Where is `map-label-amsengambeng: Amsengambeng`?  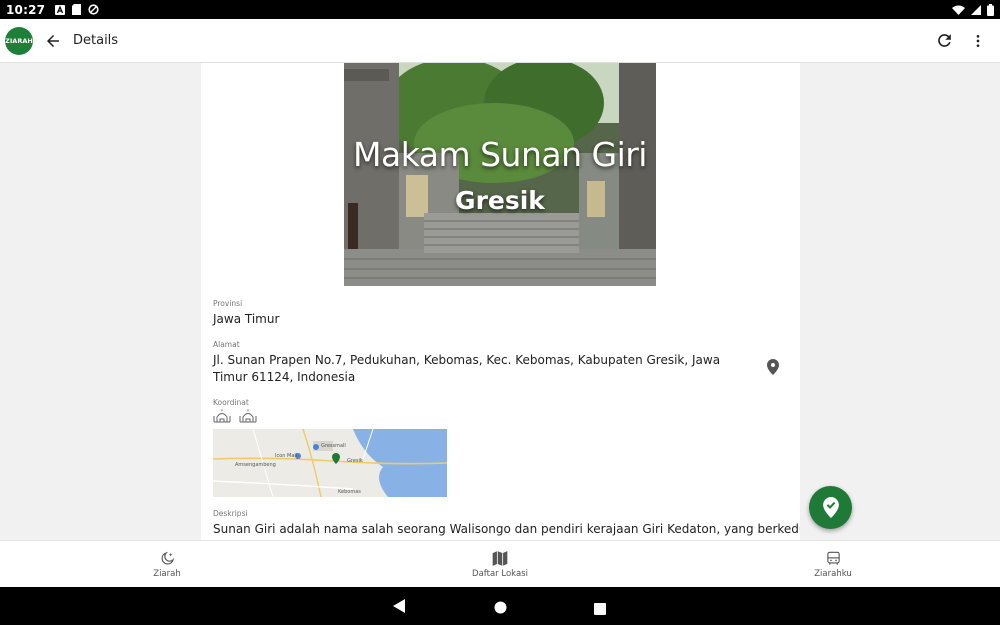 map-label-amsengambeng: Amsengambeng is located at coordinates (255, 465).